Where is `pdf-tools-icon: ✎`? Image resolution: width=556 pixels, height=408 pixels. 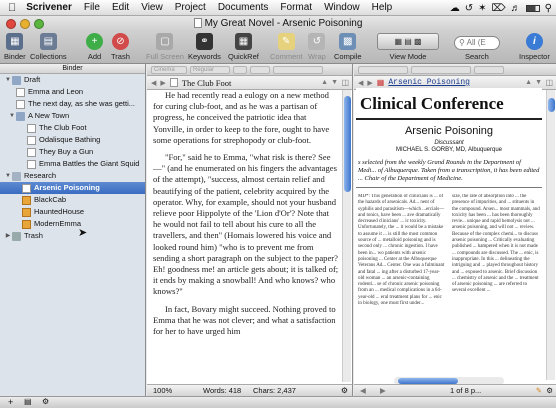 pdf-tools-icon: ✎ is located at coordinates (539, 390).